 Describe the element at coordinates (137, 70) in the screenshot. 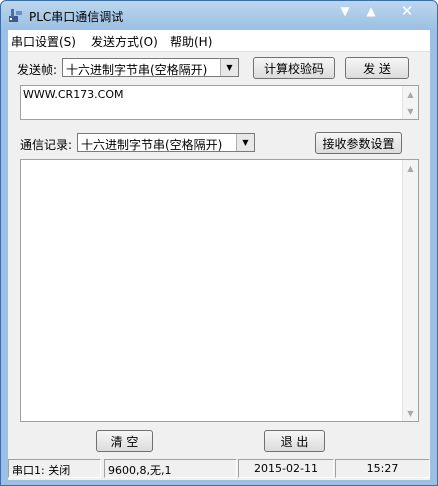

I see `send-format-value: 十六进制字节串(空格隔开)` at that location.